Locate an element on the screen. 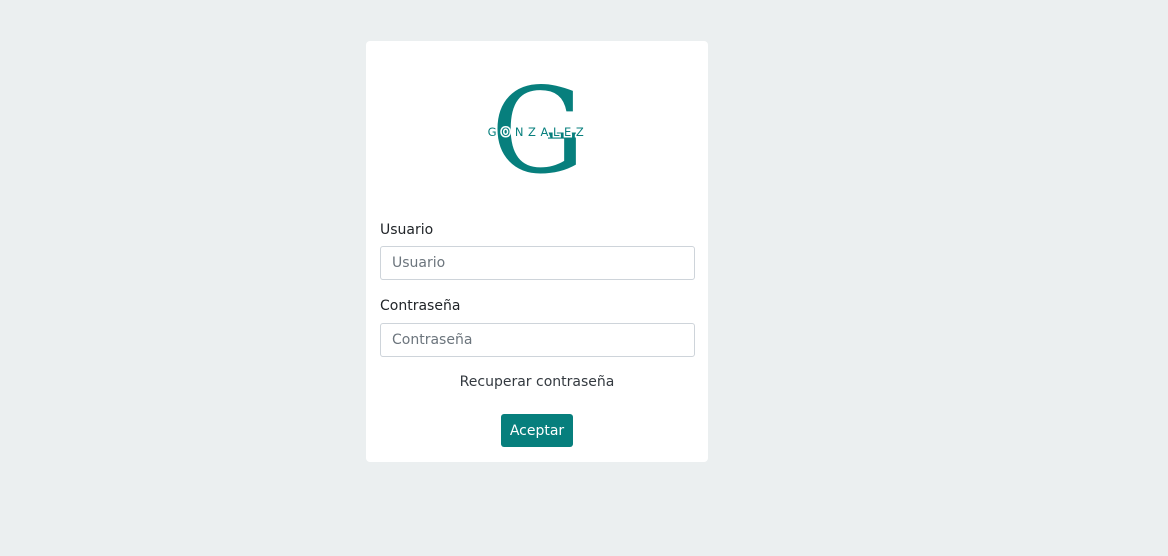 The width and height of the screenshot is (1168, 556). username-label: Usuario is located at coordinates (407, 230).